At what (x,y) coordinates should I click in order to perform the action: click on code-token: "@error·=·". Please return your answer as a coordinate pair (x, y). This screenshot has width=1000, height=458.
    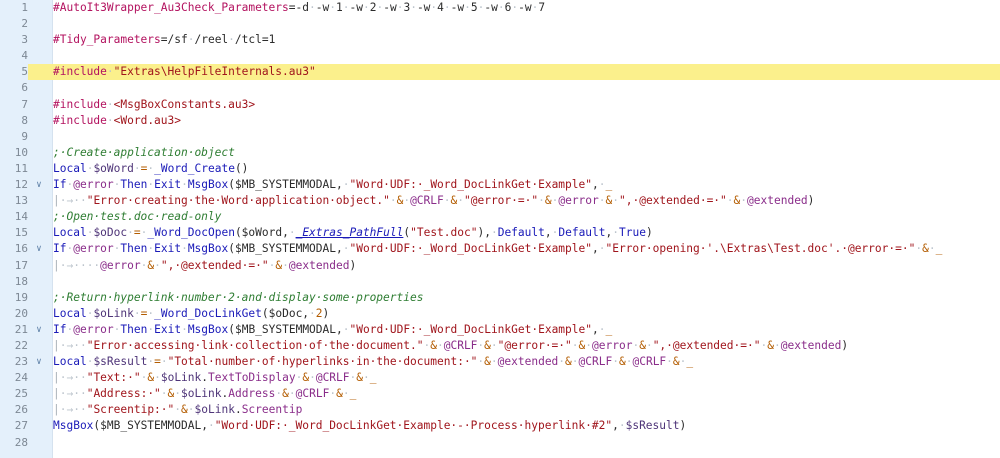
    Looking at the image, I should click on (501, 201).